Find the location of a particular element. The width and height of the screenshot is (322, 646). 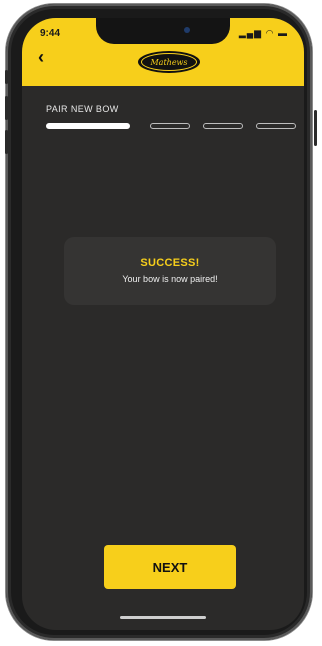

status-time: 9:44 is located at coordinates (50, 33).